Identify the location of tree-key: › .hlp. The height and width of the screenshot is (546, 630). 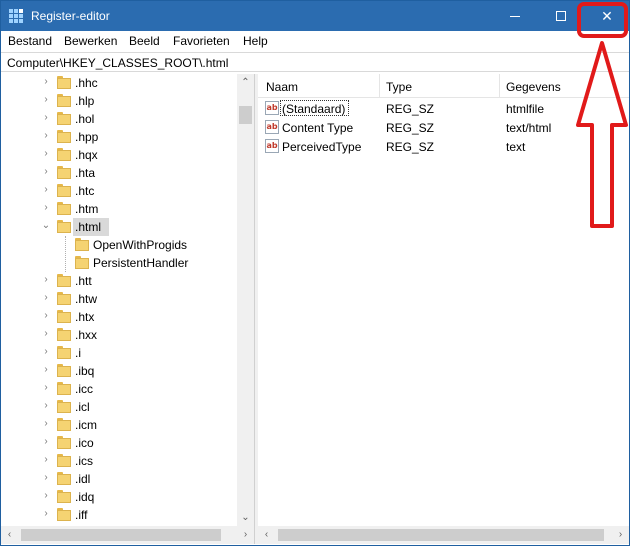
(119, 101).